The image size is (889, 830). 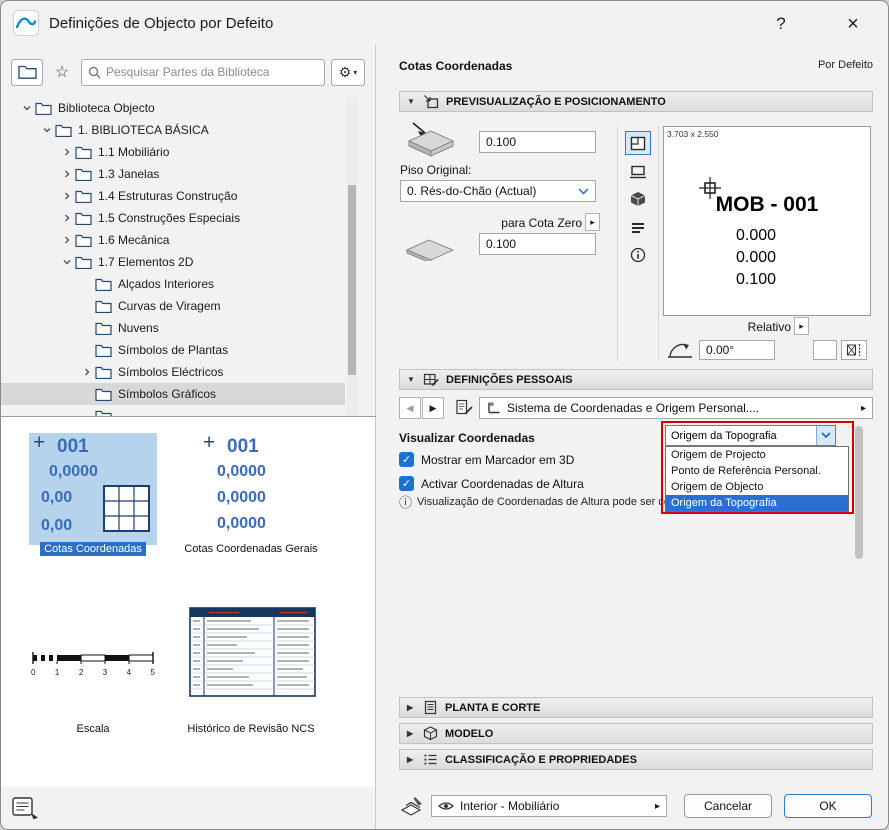 I want to click on tree-item: Símbolos Eléctricos, so click(x=173, y=372).